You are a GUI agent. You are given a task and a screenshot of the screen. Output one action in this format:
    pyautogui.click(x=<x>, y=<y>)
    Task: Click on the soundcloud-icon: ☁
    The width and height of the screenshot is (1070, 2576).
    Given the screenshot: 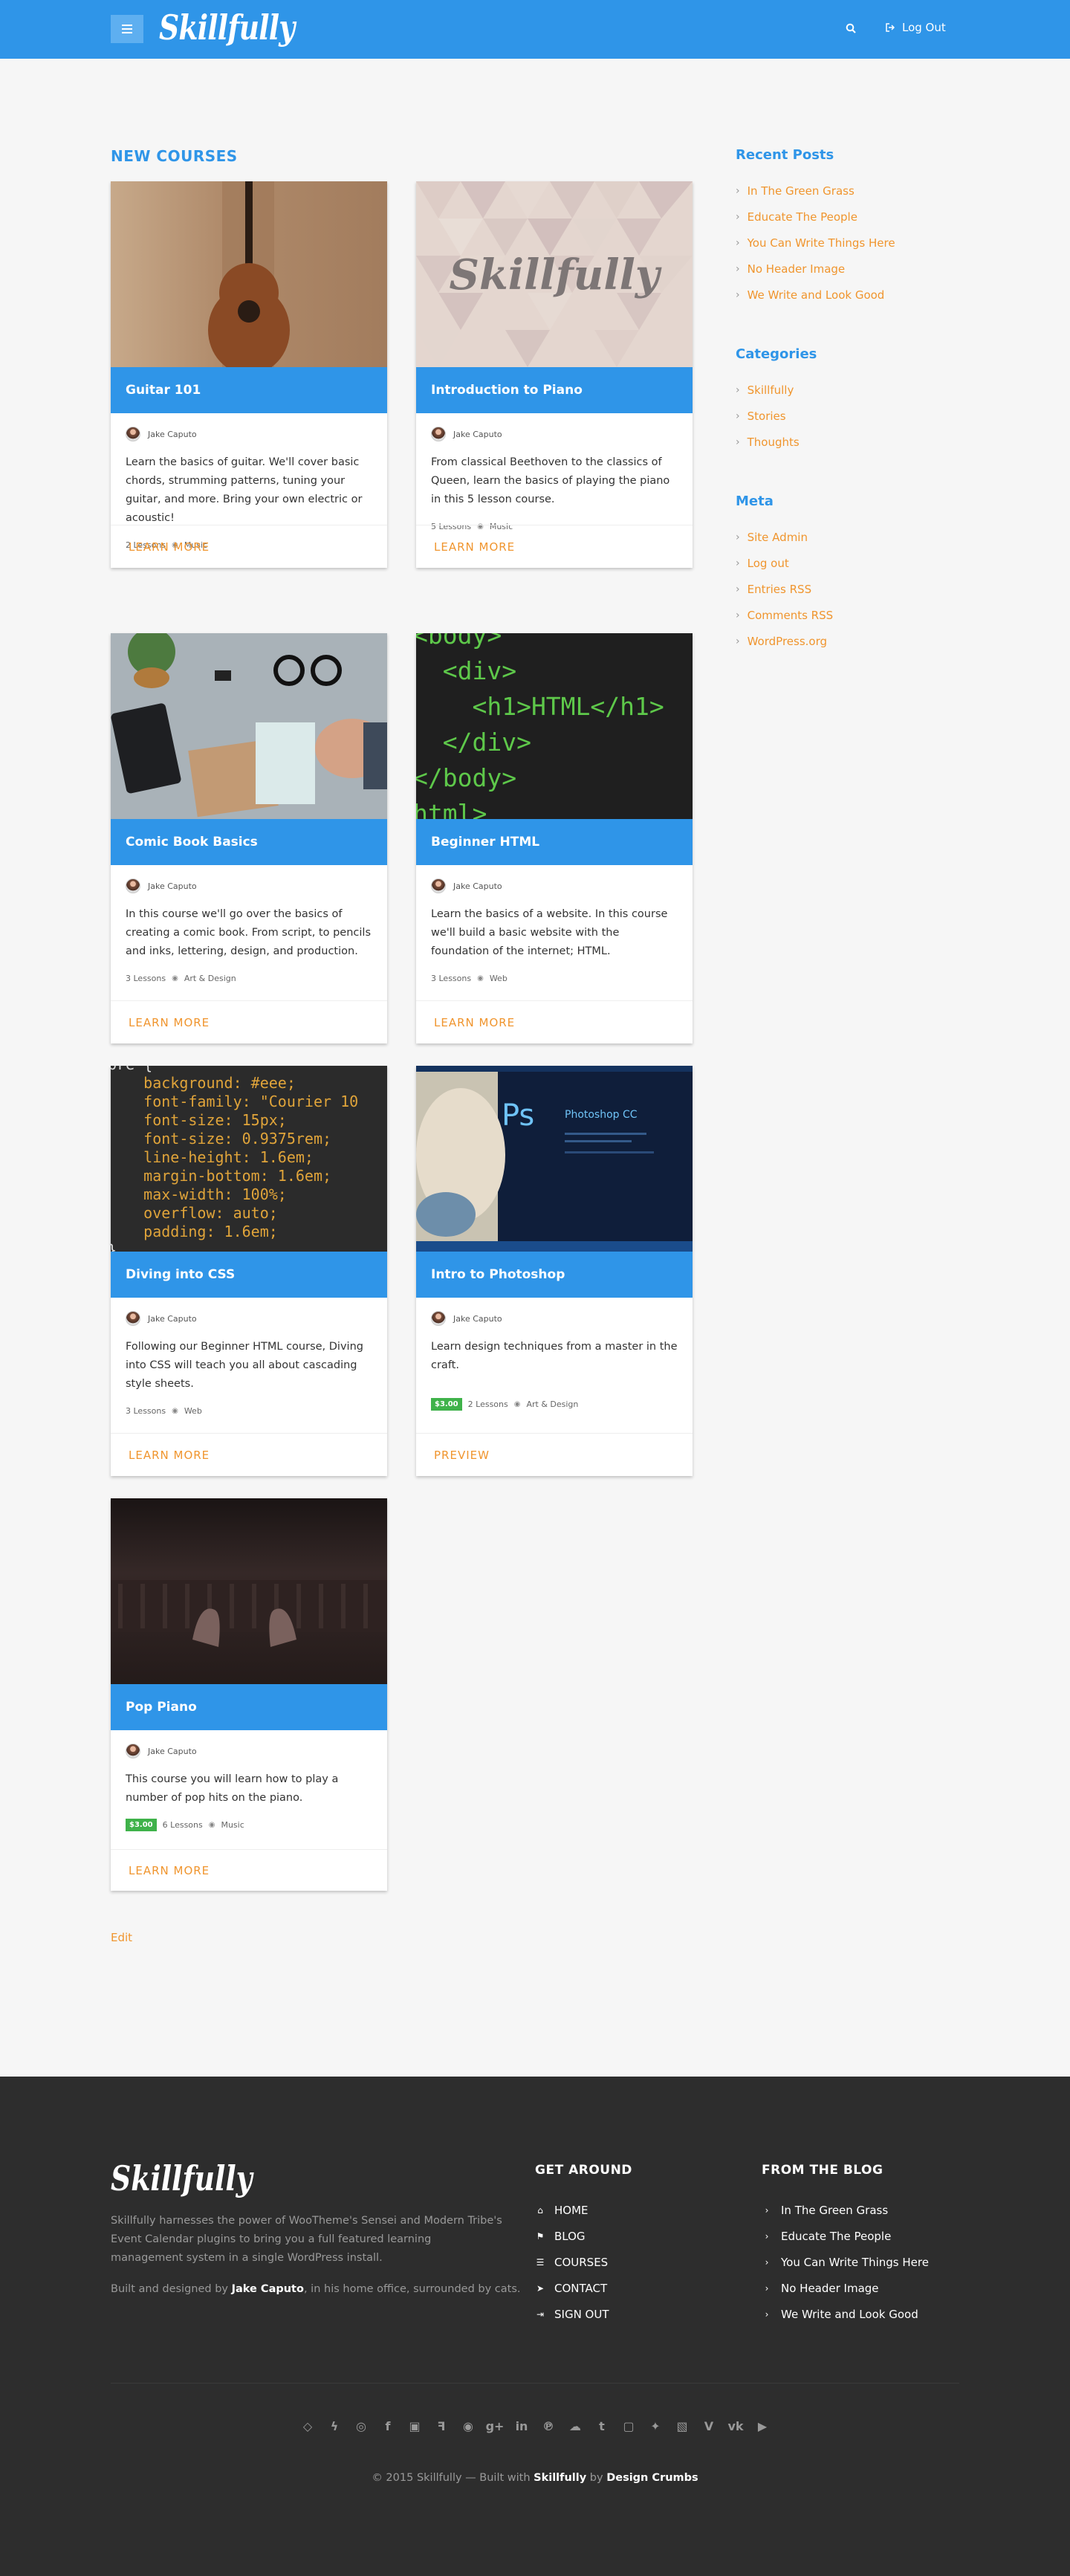 What is the action you would take?
    pyautogui.click(x=575, y=2426)
    